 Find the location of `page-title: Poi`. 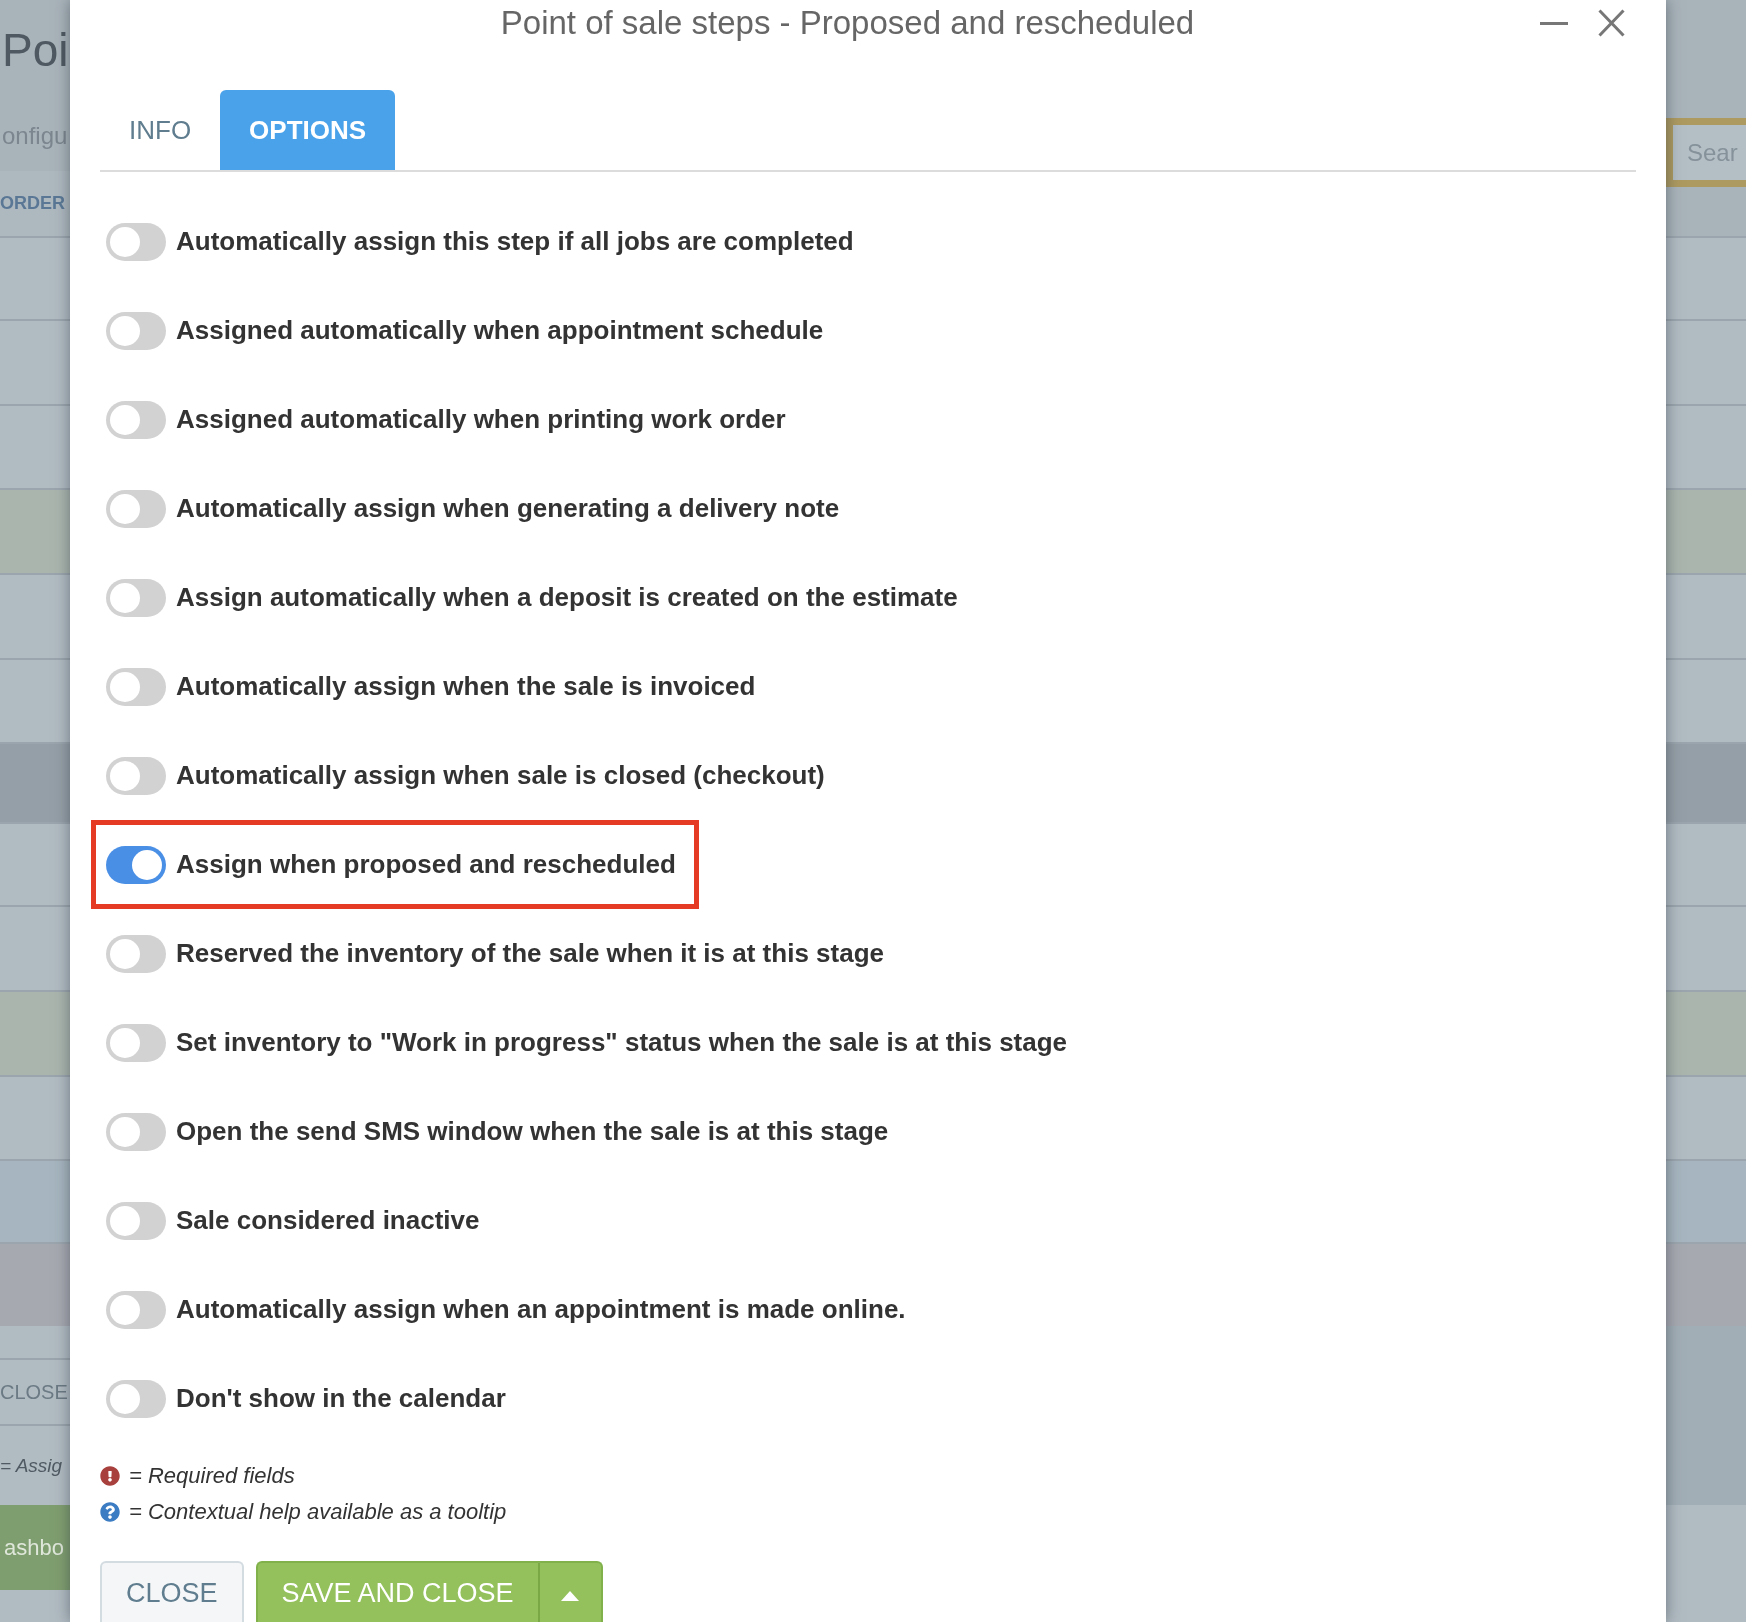

page-title: Poi is located at coordinates (35, 50).